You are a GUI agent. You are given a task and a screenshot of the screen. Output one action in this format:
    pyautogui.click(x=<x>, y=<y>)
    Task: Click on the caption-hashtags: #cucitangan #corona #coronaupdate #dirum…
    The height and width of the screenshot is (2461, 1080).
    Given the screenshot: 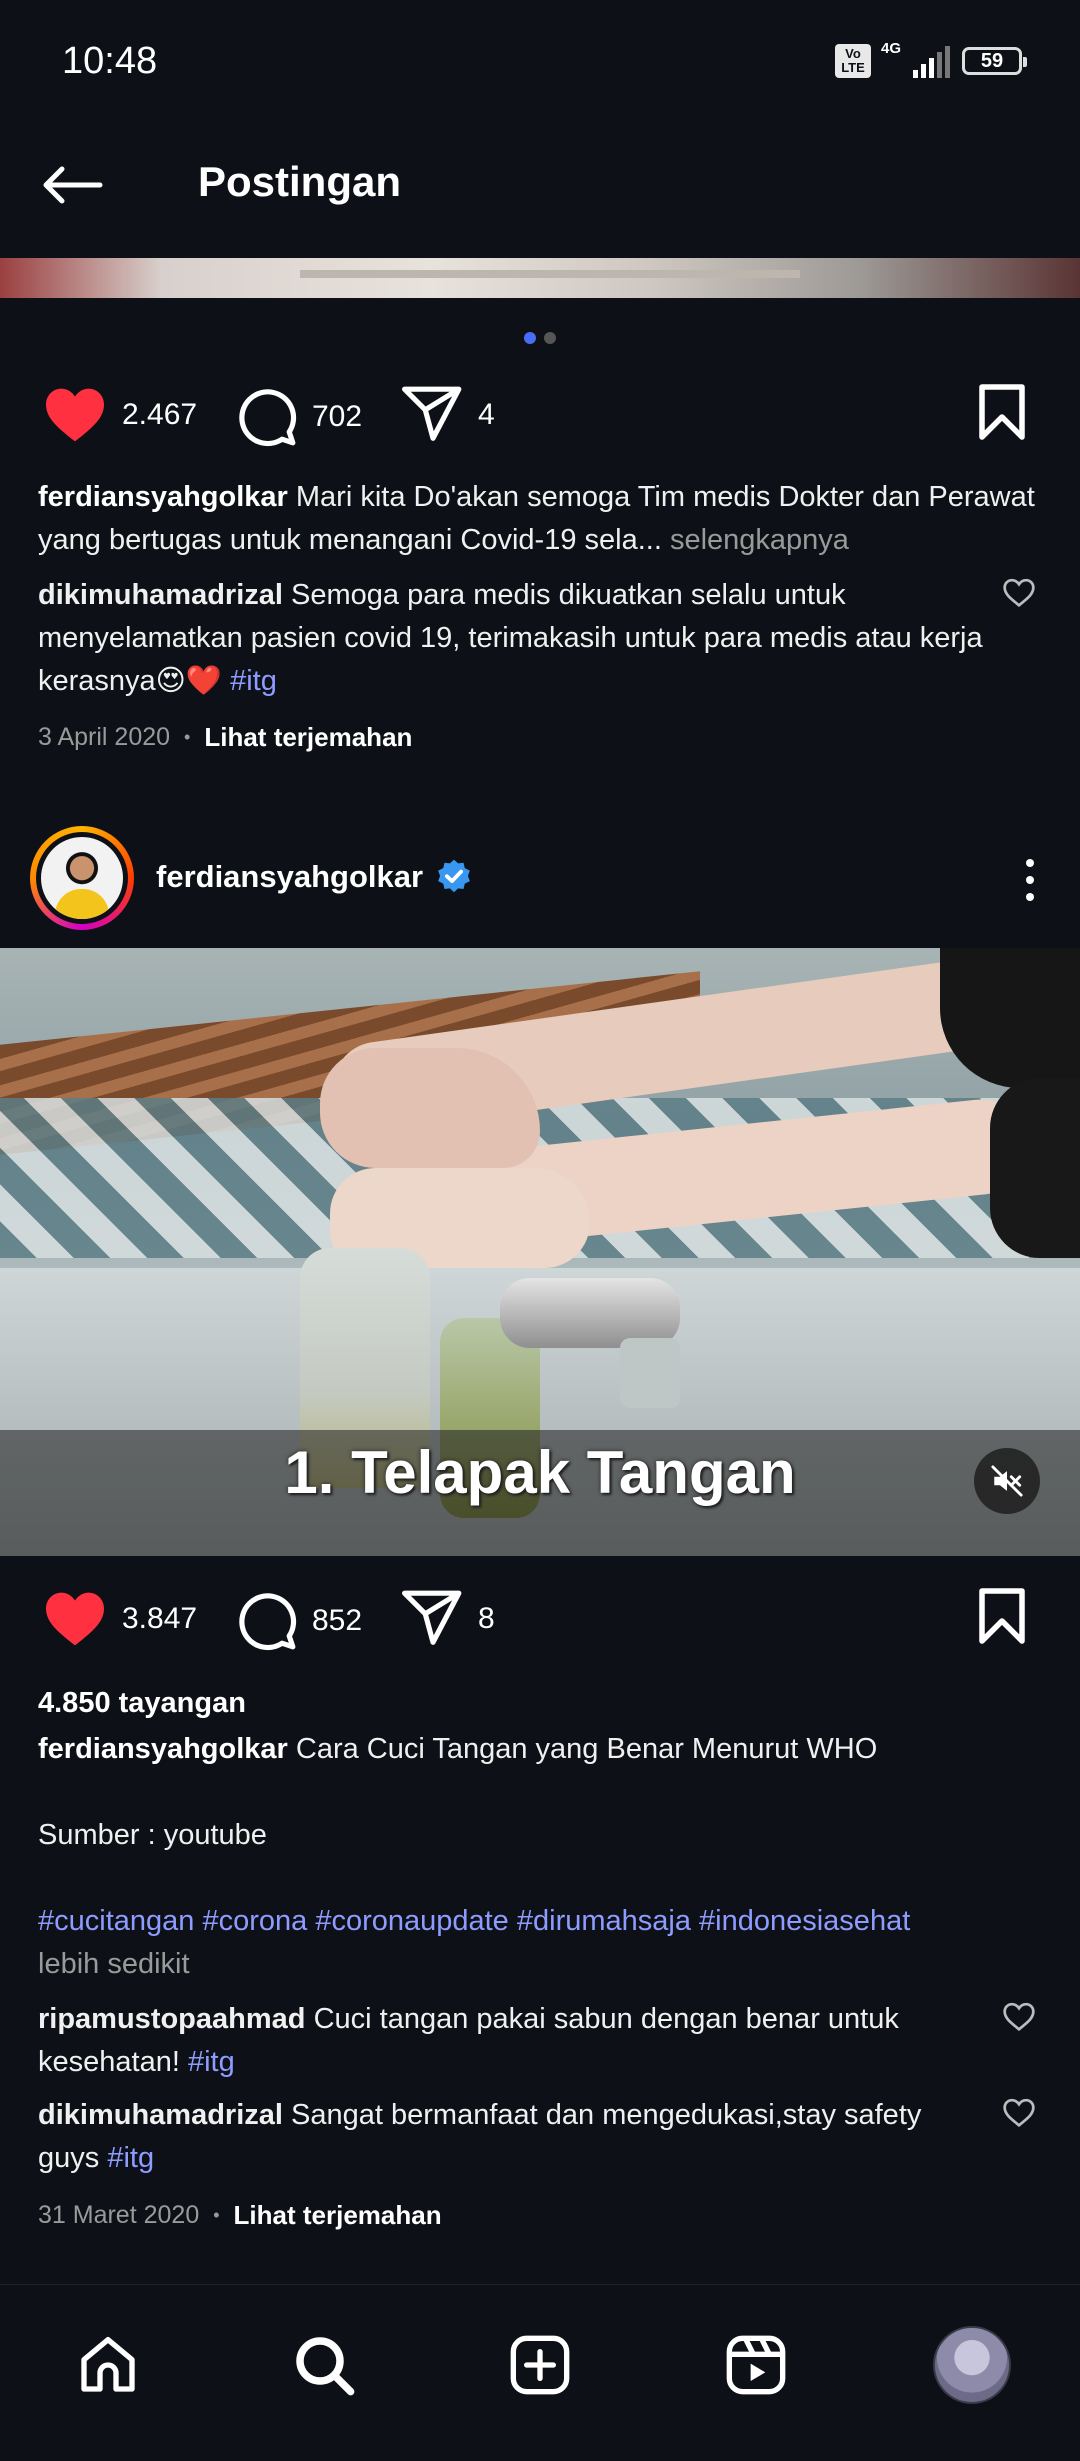 What is the action you would take?
    pyautogui.click(x=538, y=1943)
    